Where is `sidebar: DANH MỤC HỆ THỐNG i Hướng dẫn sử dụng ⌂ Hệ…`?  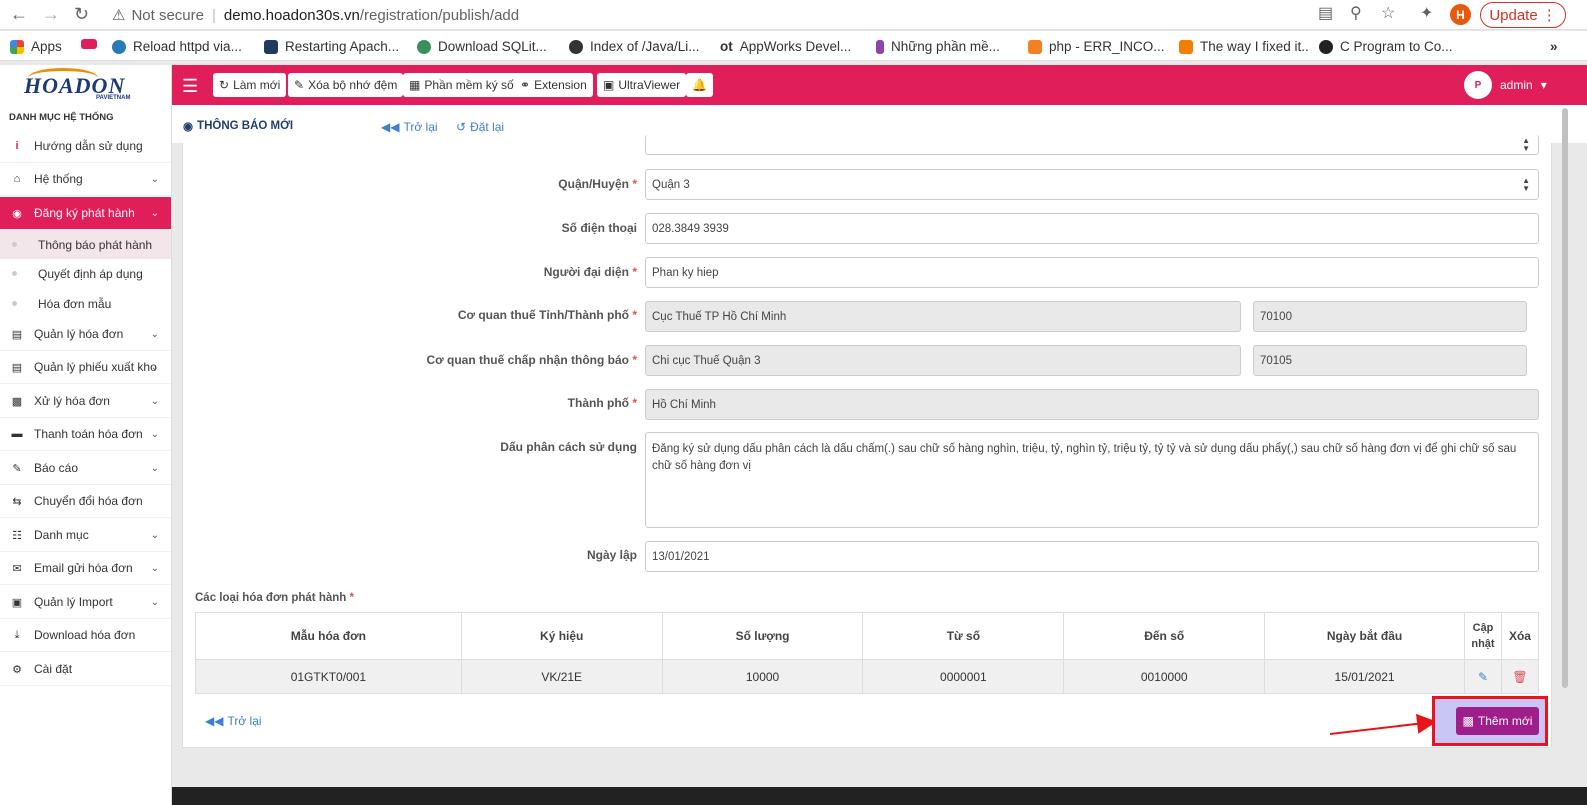 sidebar: DANH MỤC HỆ THỐNG i Hướng dẫn sử dụng ⌂ Hệ… is located at coordinates (86, 455).